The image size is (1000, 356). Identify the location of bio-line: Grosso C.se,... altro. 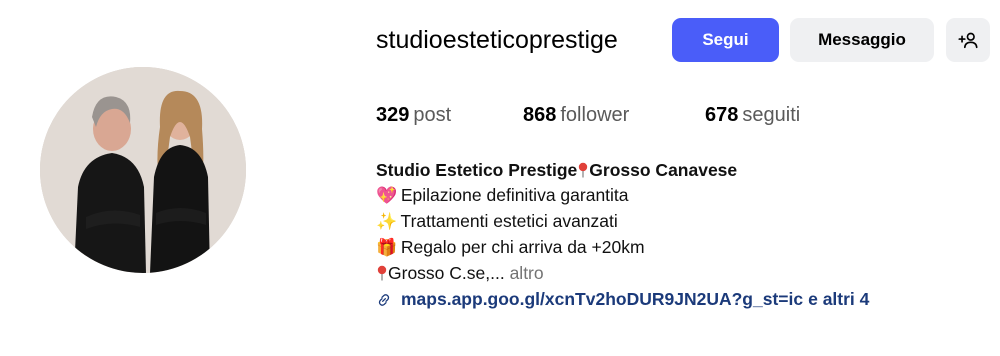
(622, 273).